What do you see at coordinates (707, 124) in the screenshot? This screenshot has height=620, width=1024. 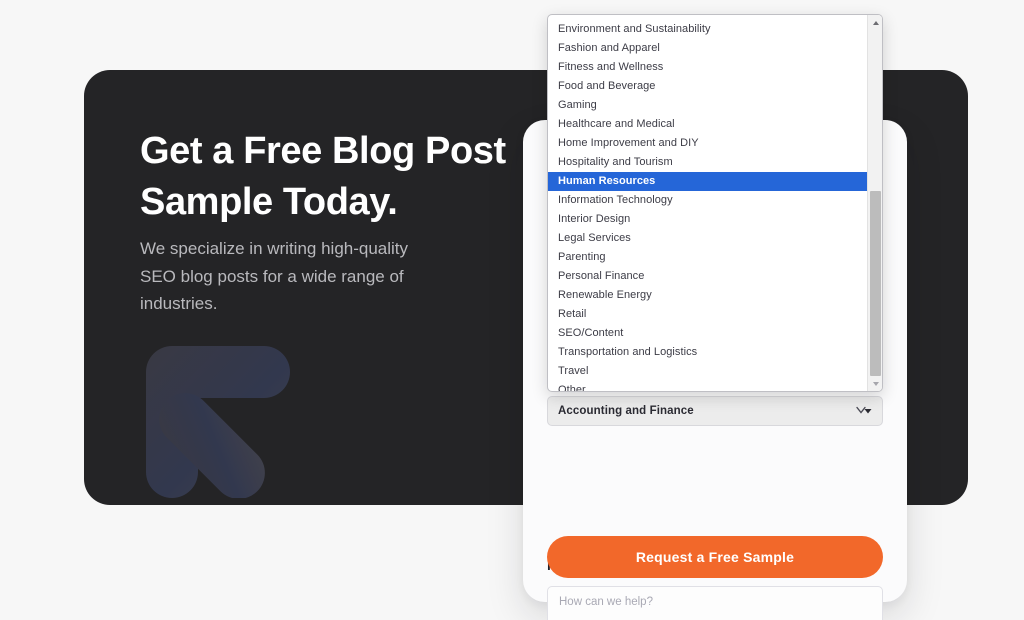 I see `dropdown-option: Healthcare and Medical` at bounding box center [707, 124].